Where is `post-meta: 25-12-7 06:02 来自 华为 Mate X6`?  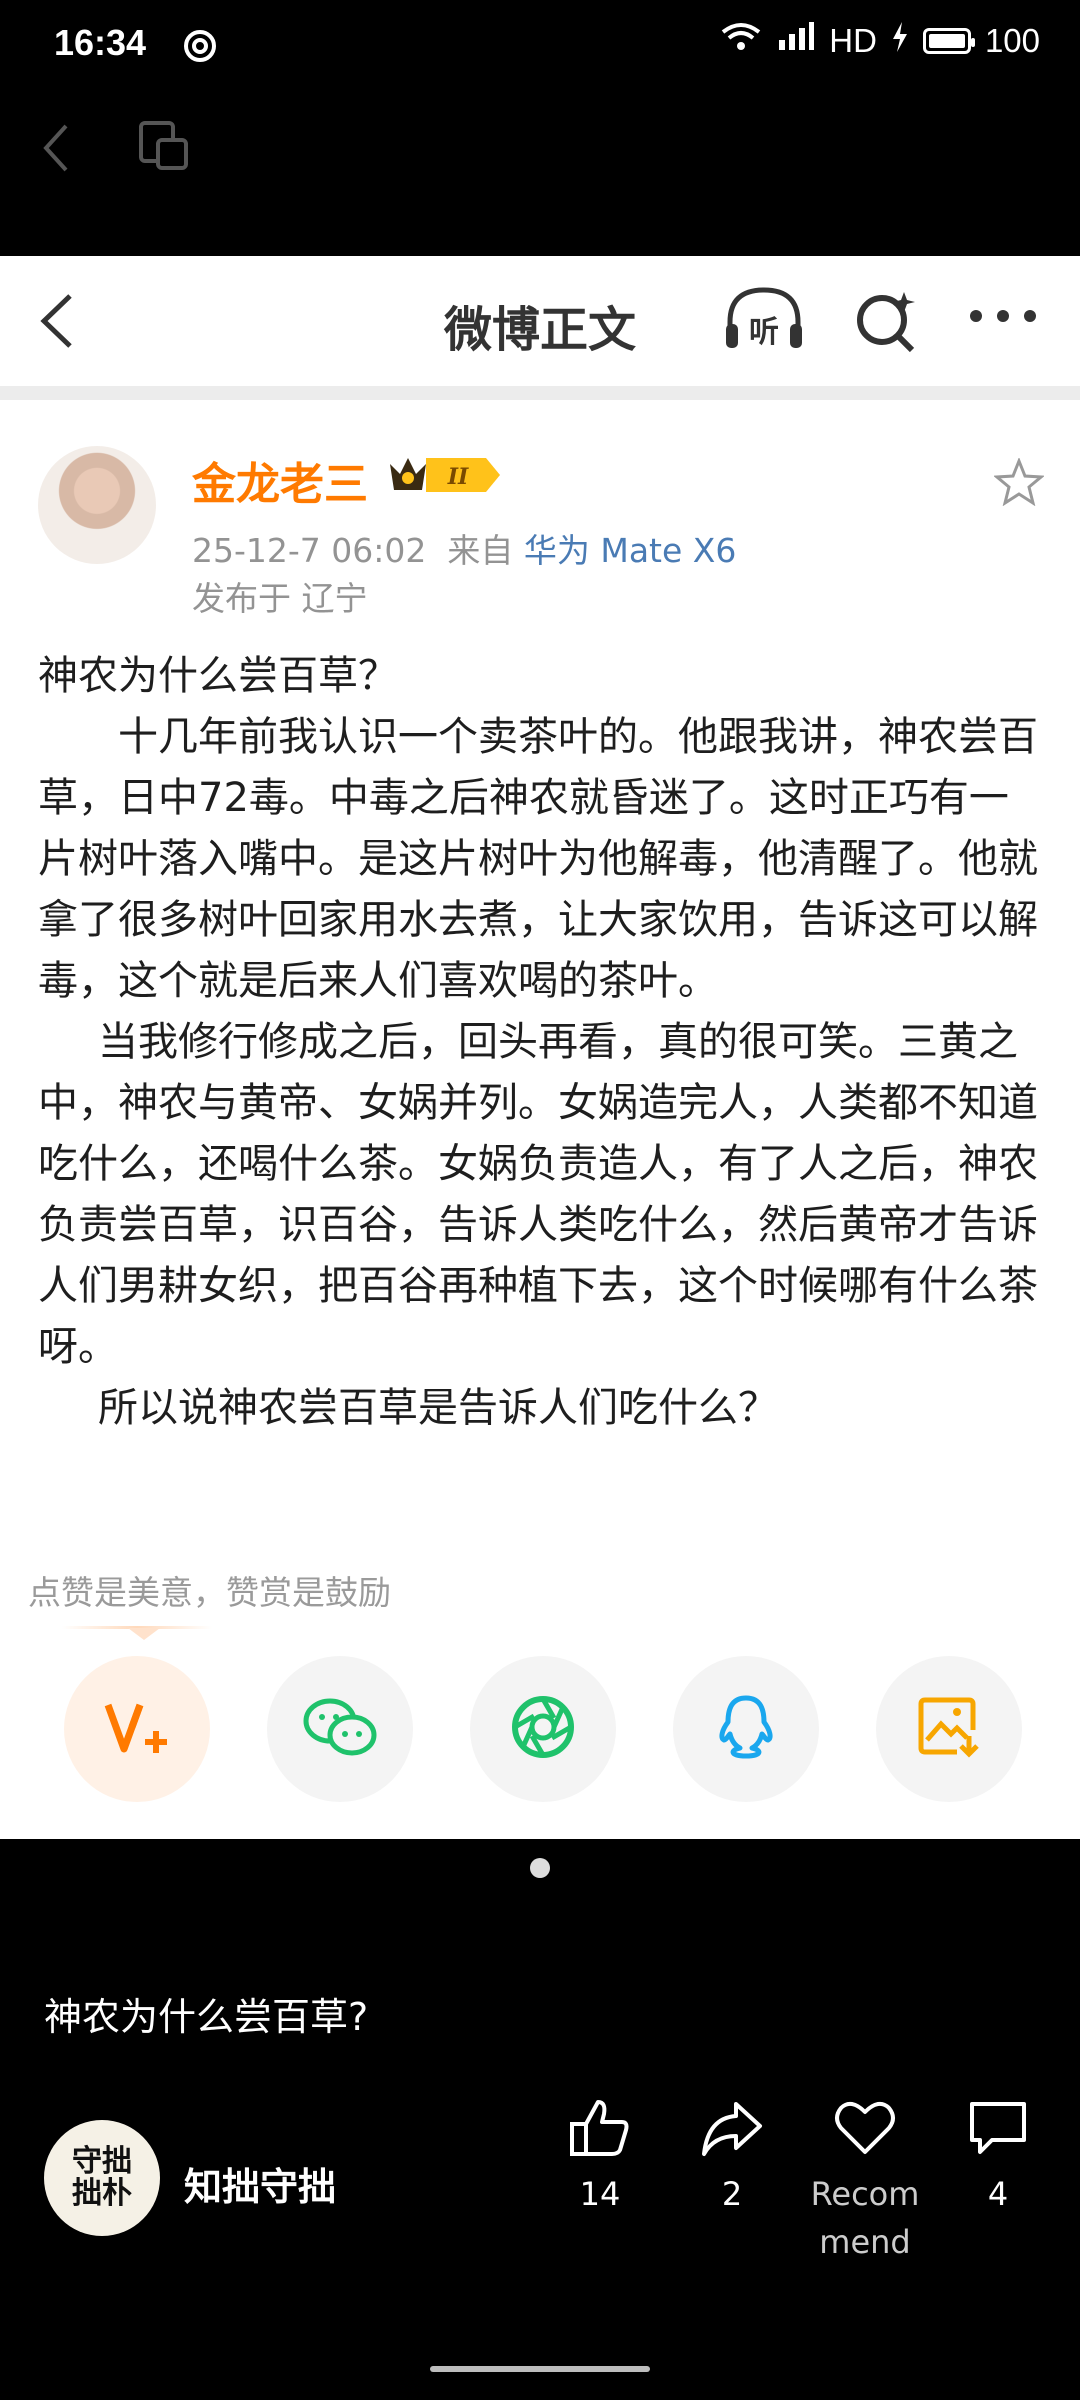
post-meta: 25-12-7 06:02 来自 华为 Mate X6 is located at coordinates (464, 548).